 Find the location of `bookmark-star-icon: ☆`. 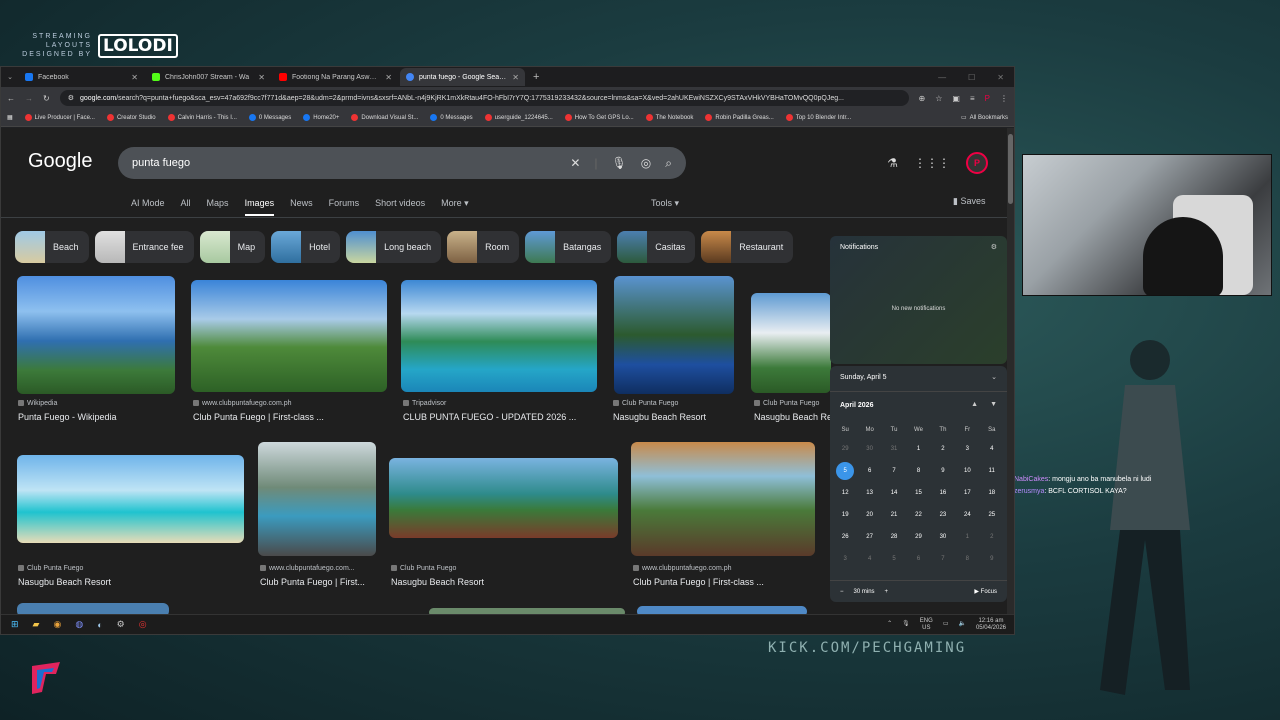

bookmark-star-icon: ☆ is located at coordinates (938, 98).